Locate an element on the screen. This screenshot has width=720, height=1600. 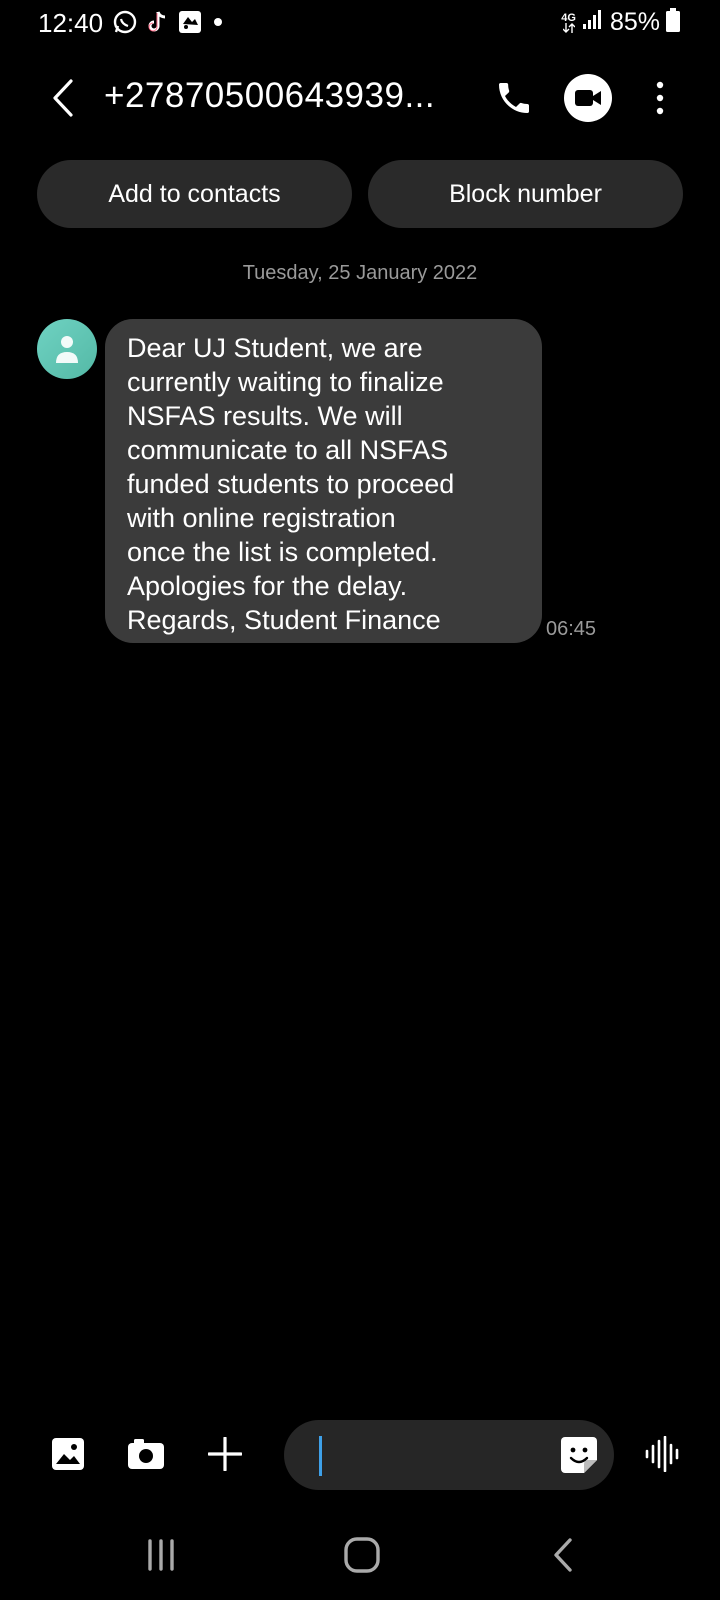
network-type: 4G is located at coordinates (568, 17).